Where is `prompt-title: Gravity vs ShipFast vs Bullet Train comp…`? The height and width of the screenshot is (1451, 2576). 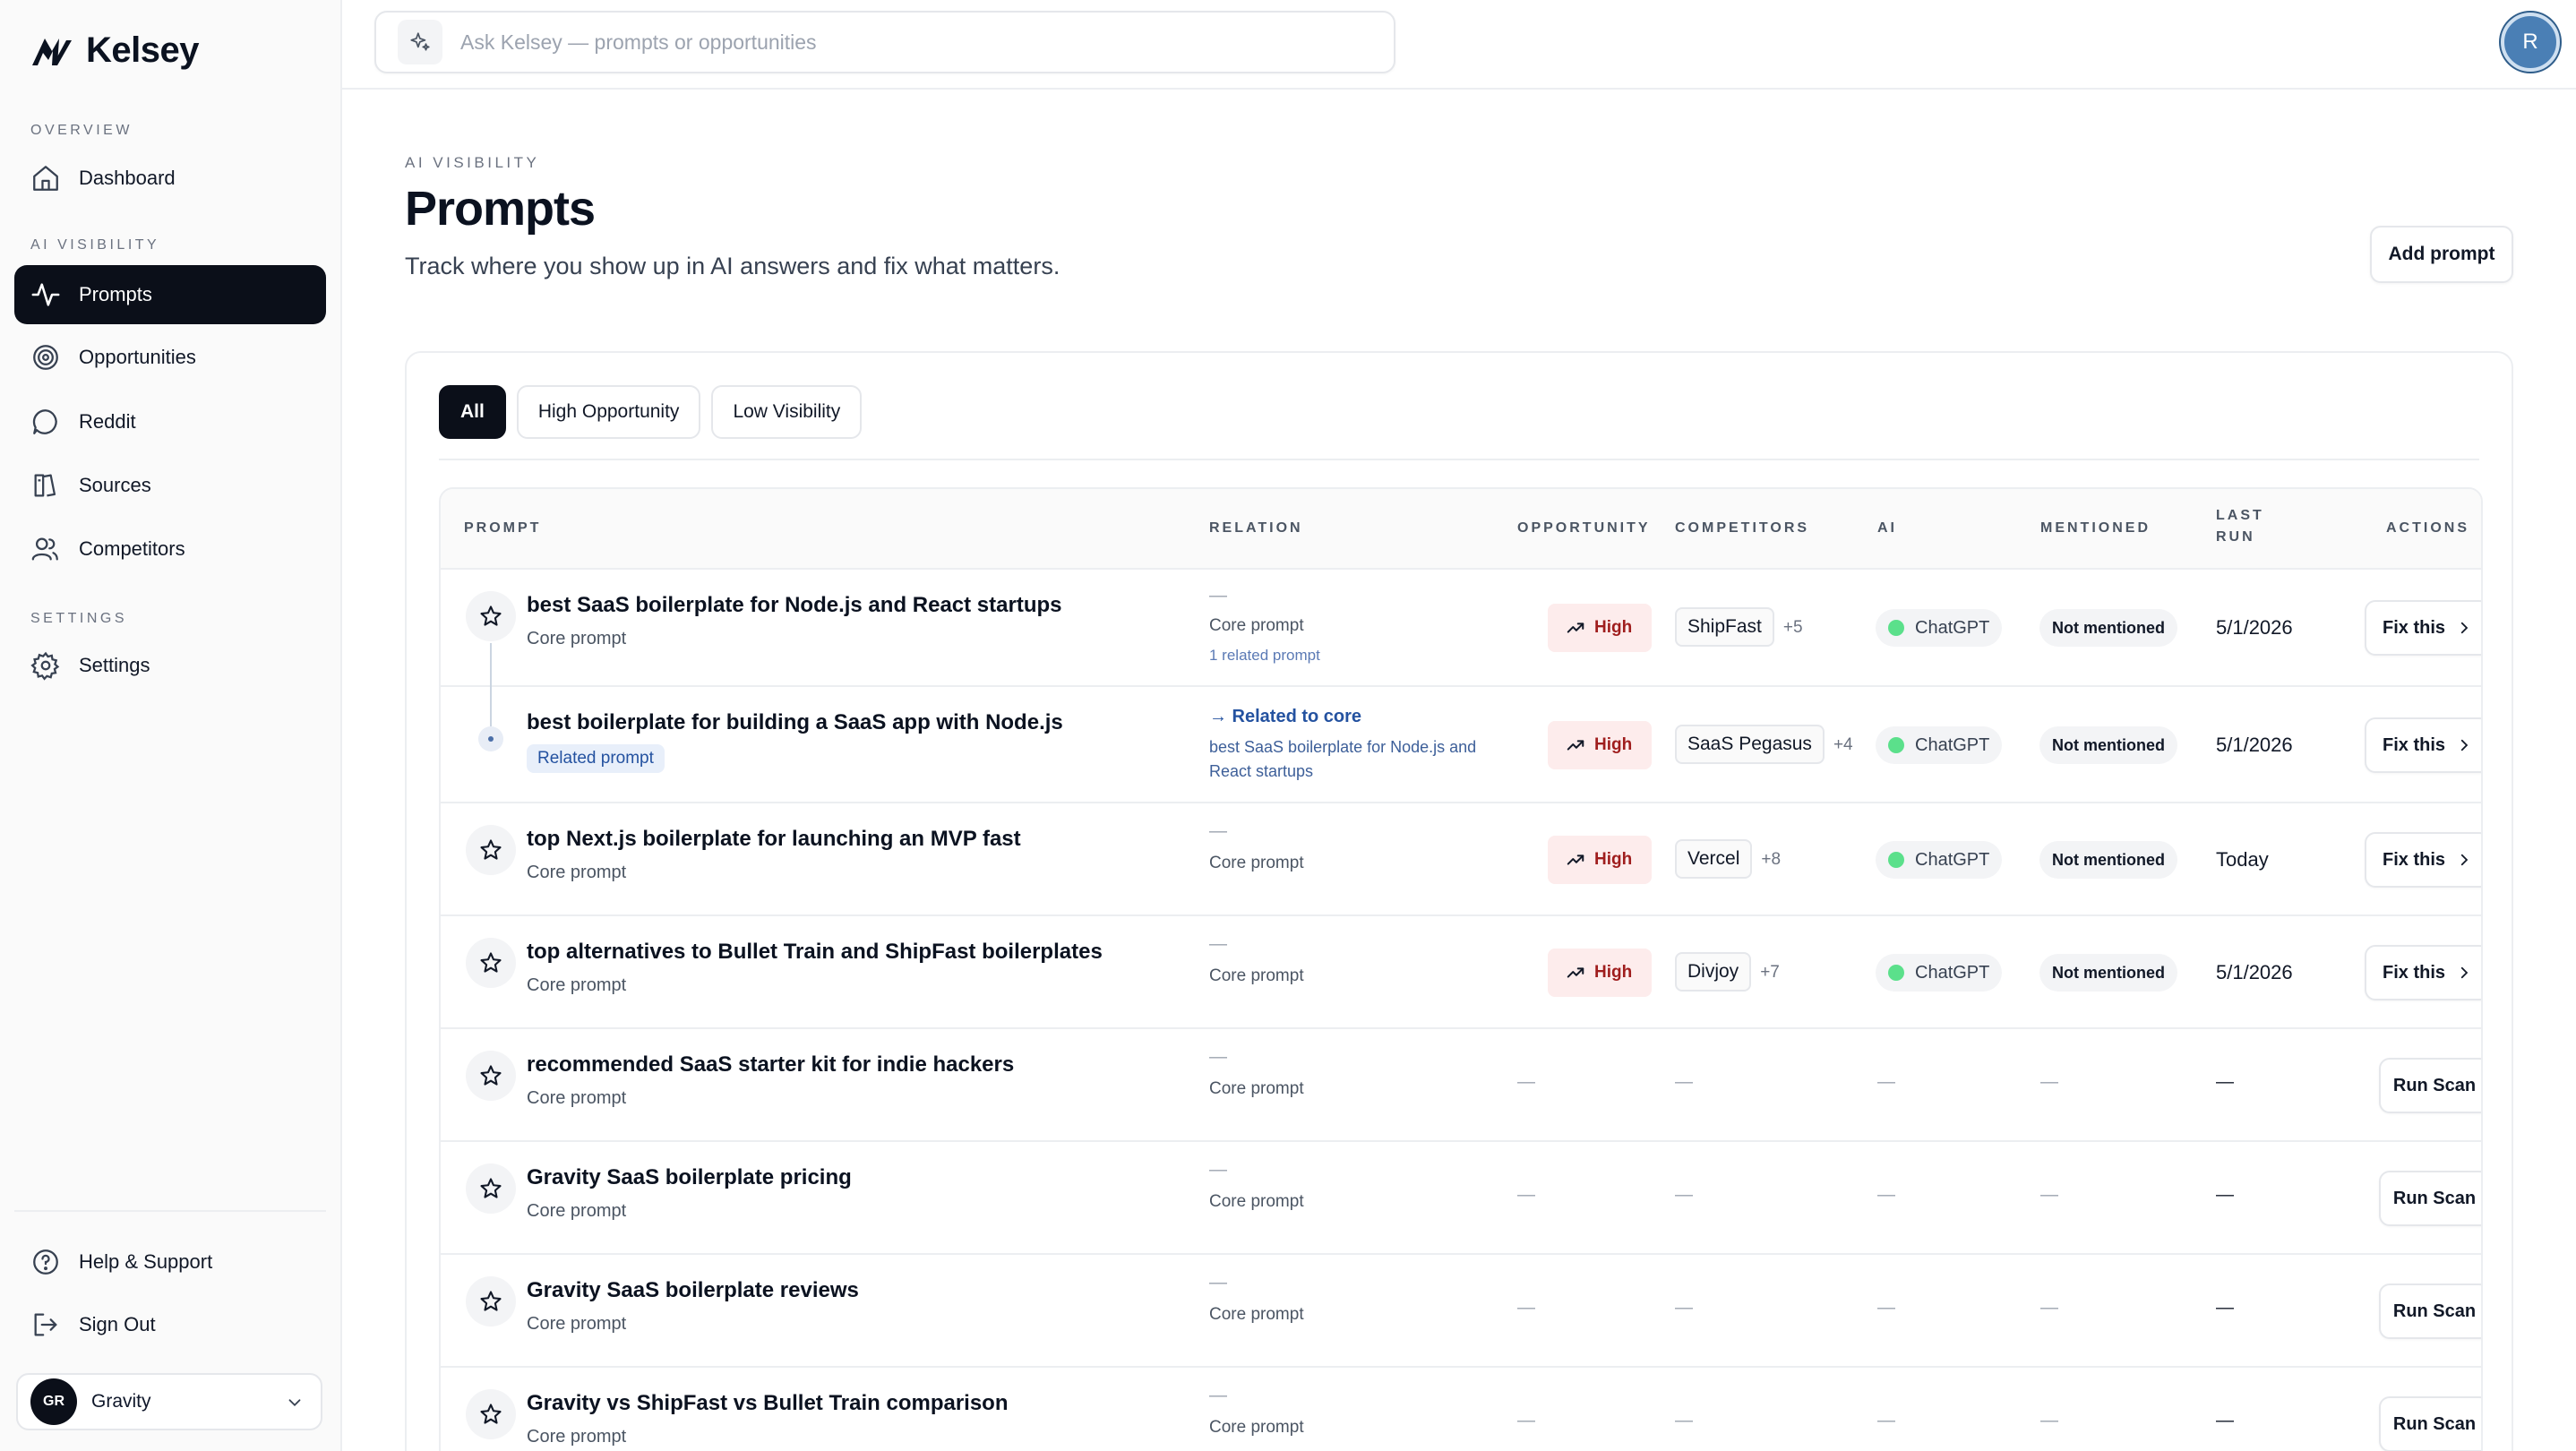
prompt-title: Gravity vs ShipFast vs Bullet Train comp… is located at coordinates (768, 1404).